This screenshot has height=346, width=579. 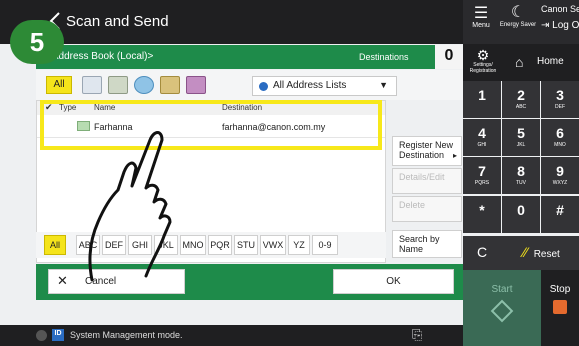 What do you see at coordinates (170, 85) in the screenshot?
I see `file-filter-icon` at bounding box center [170, 85].